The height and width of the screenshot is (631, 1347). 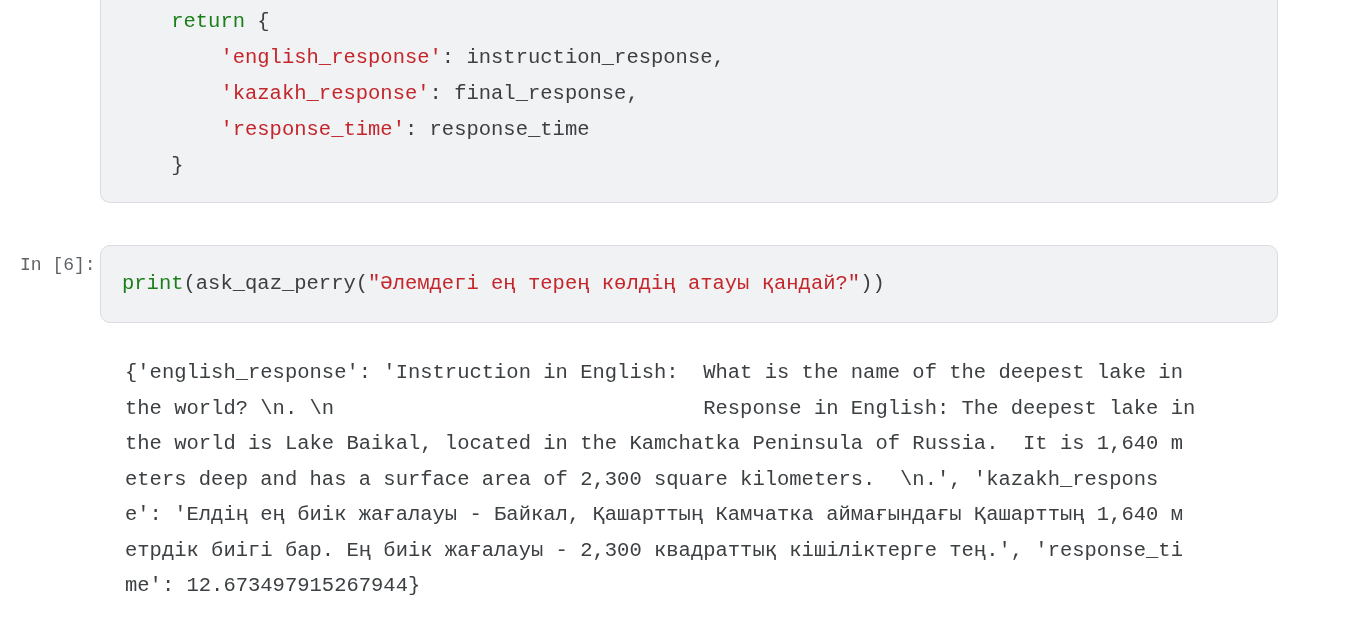 What do you see at coordinates (654, 373) in the screenshot?
I see `output-line: {'english_response': 'Instruction in English: What is the name of the deepest lake in` at bounding box center [654, 373].